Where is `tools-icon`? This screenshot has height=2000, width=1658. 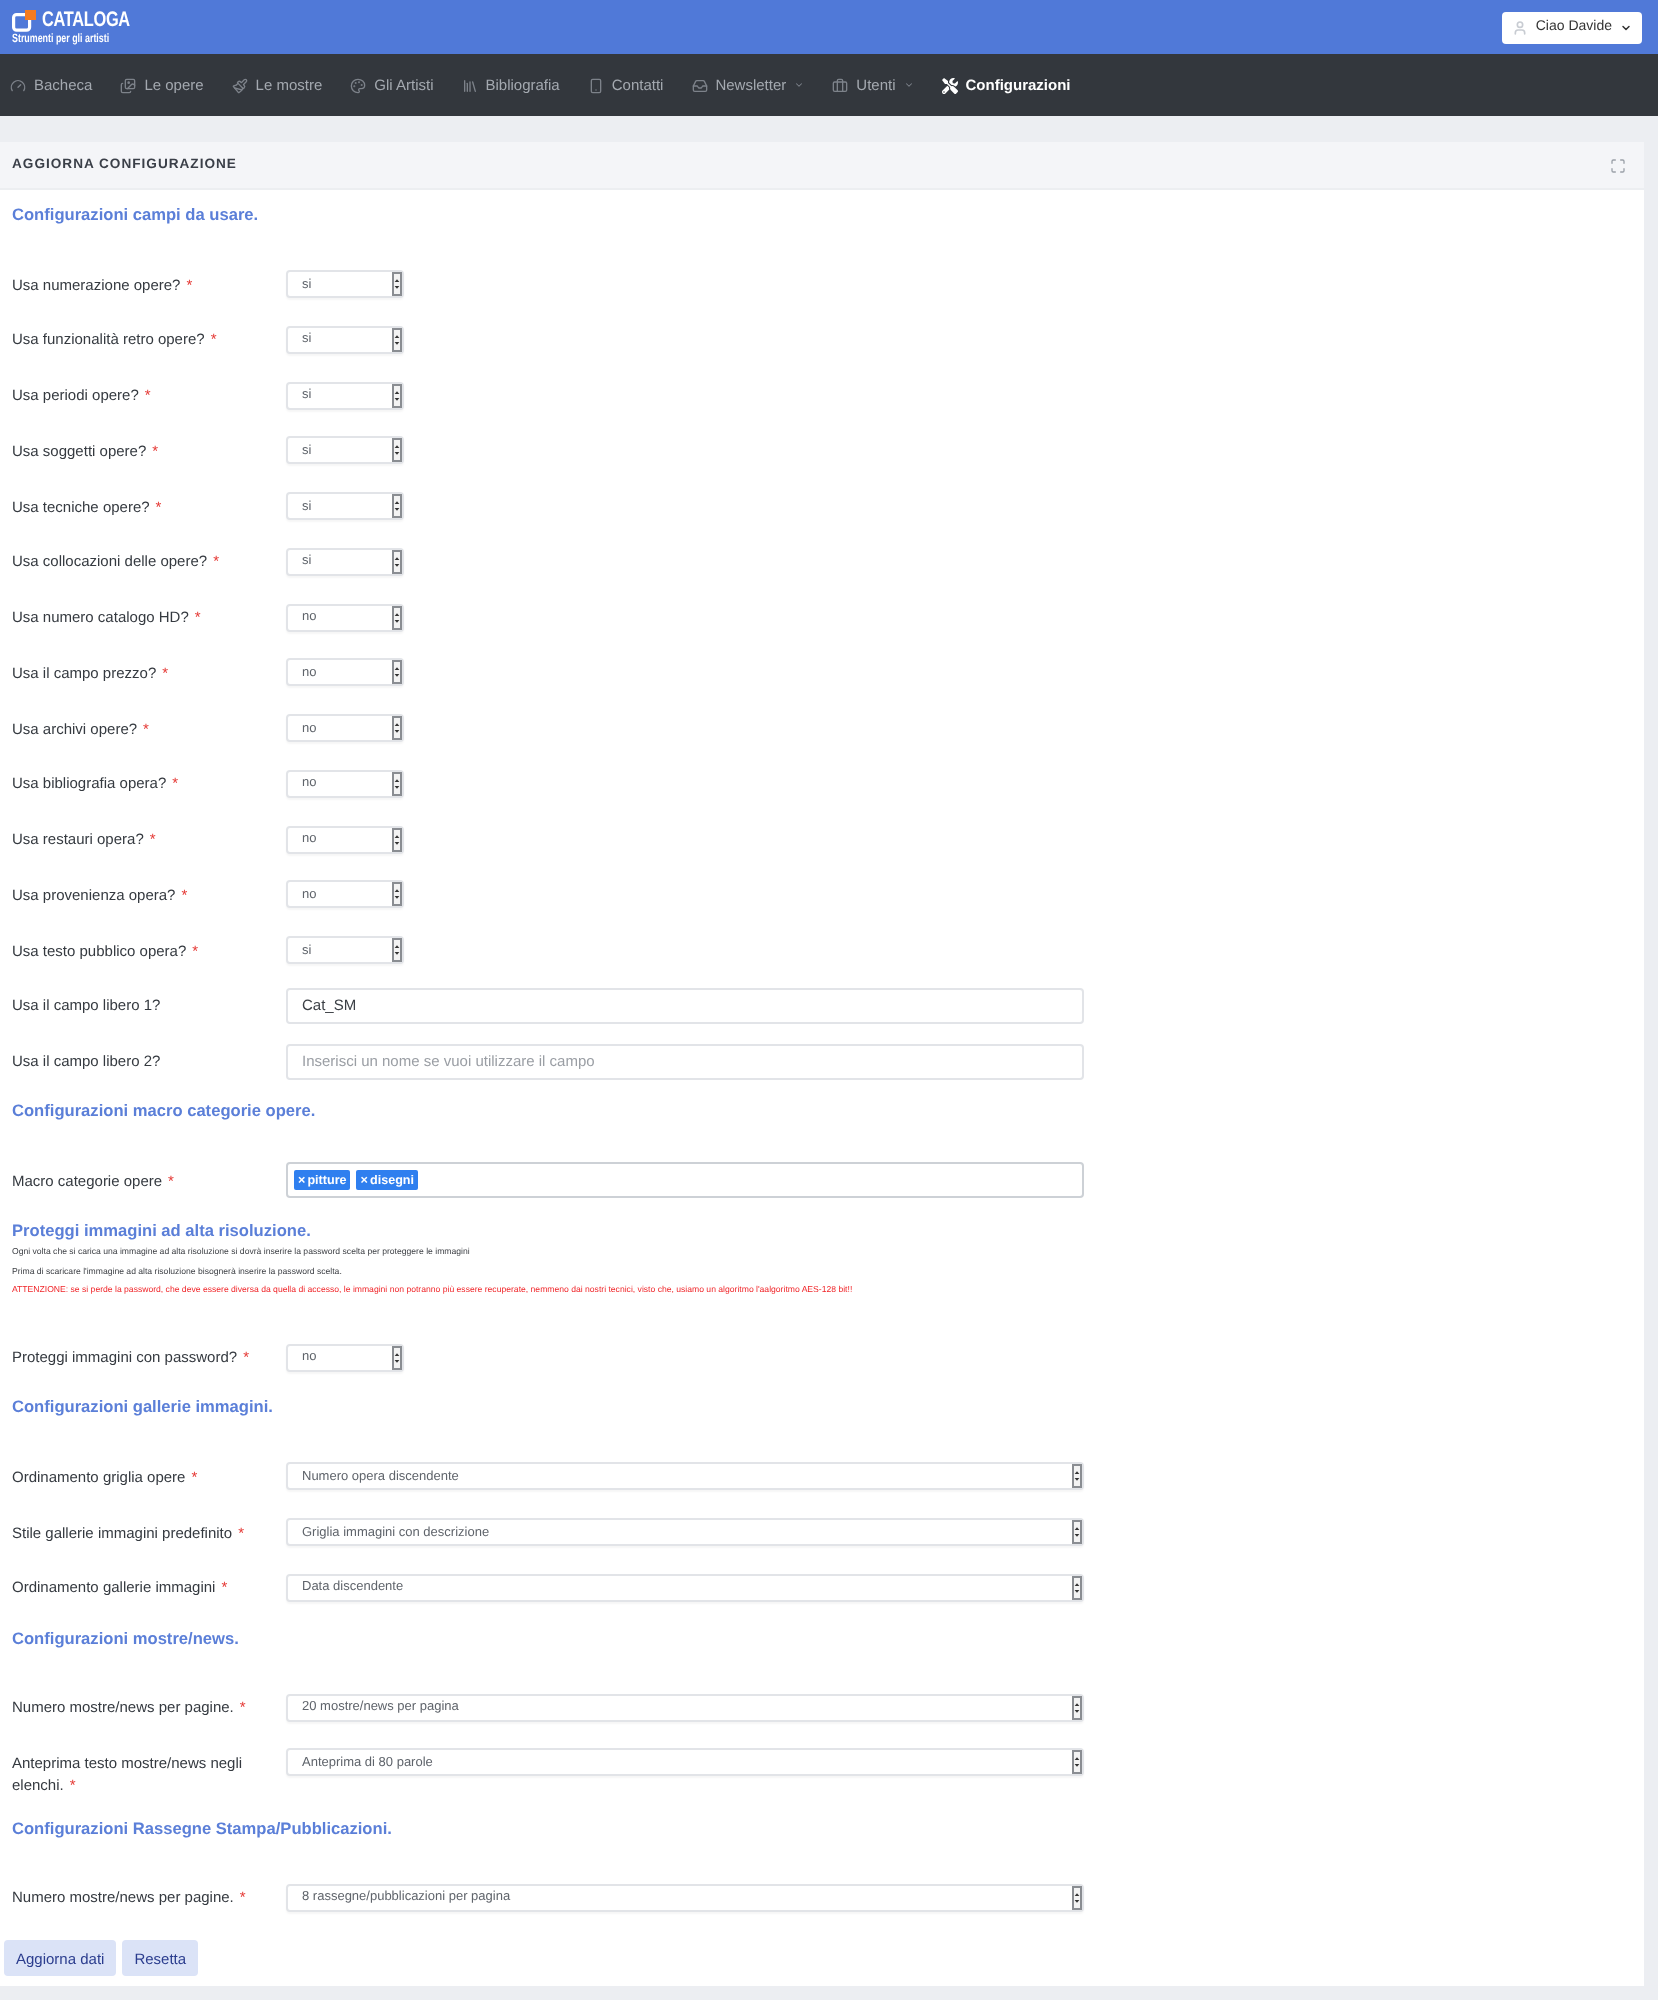
tools-icon is located at coordinates (949, 85).